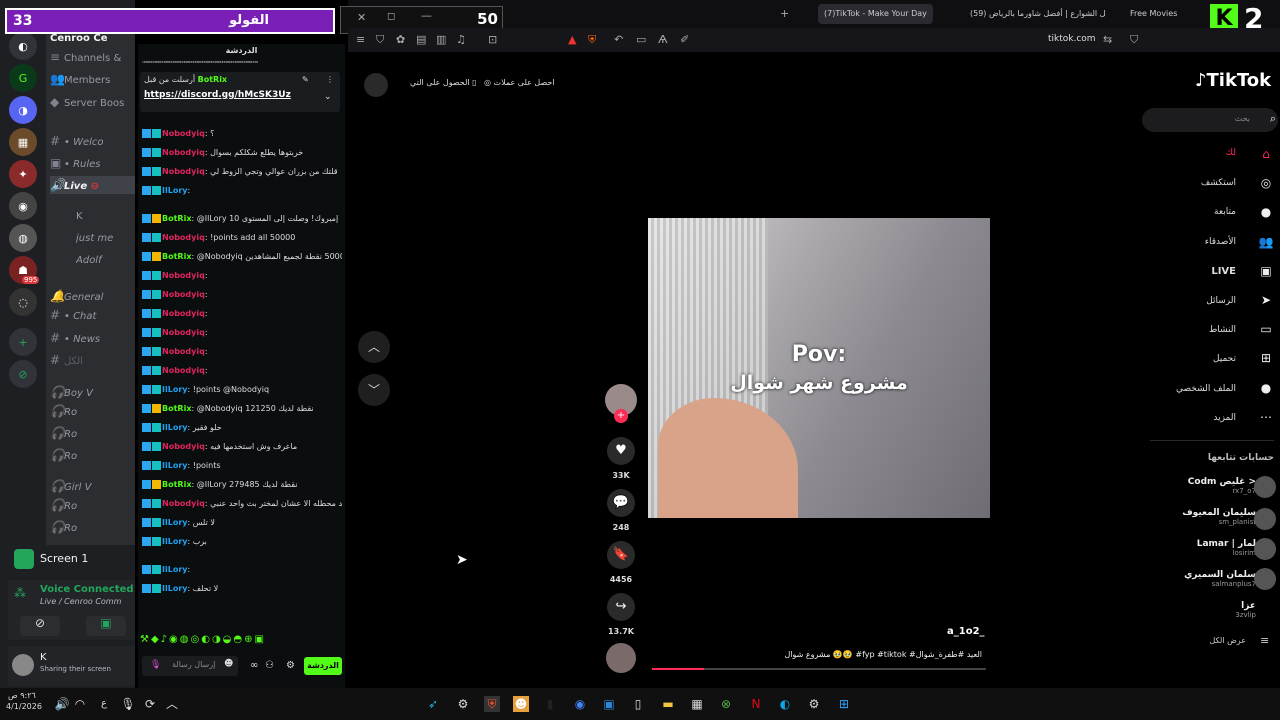 This screenshot has height=720, width=1280. I want to click on edge-icon: ◐, so click(785, 704).